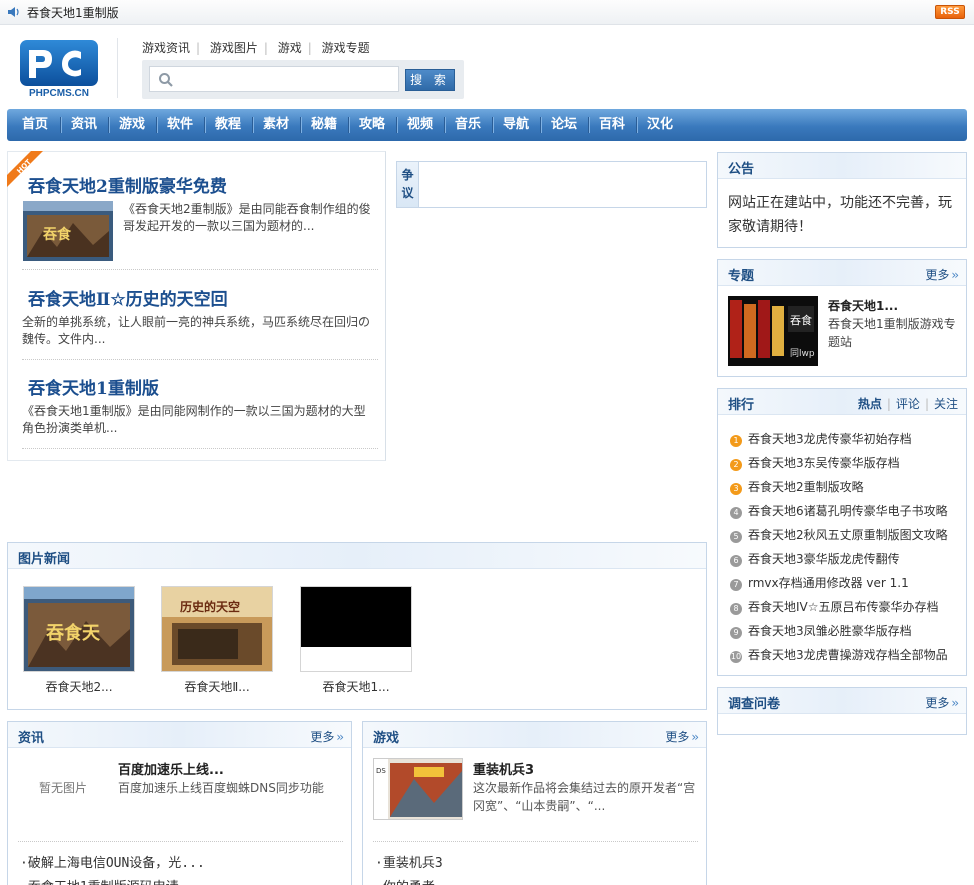 The image size is (974, 885). I want to click on special-title: 专题, so click(741, 276).